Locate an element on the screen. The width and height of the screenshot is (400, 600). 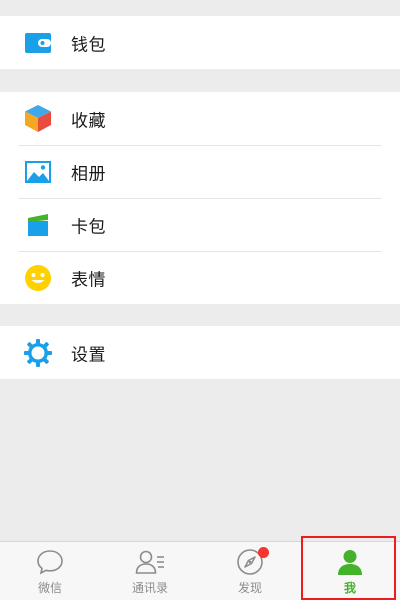
album-image-icon is located at coordinates (38, 172).